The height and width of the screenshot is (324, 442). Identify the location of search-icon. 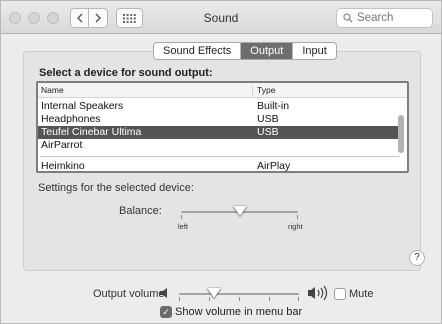
(348, 18).